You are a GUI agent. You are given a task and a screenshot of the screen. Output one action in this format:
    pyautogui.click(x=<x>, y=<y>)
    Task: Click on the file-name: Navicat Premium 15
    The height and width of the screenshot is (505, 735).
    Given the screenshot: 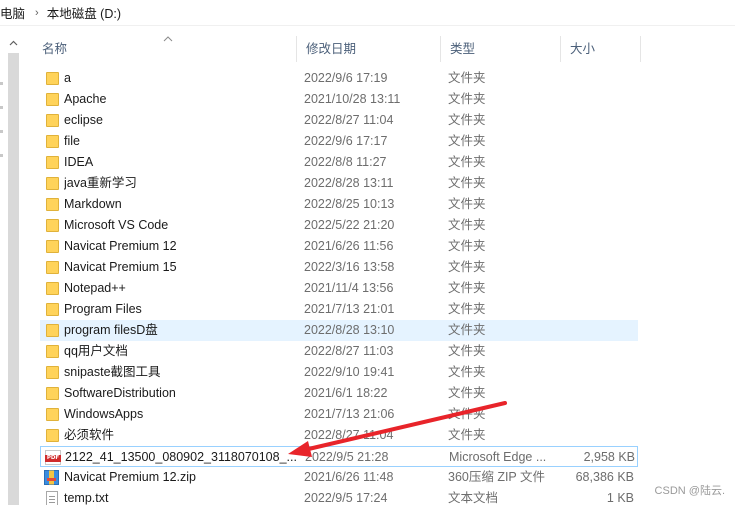 What is the action you would take?
    pyautogui.click(x=120, y=267)
    